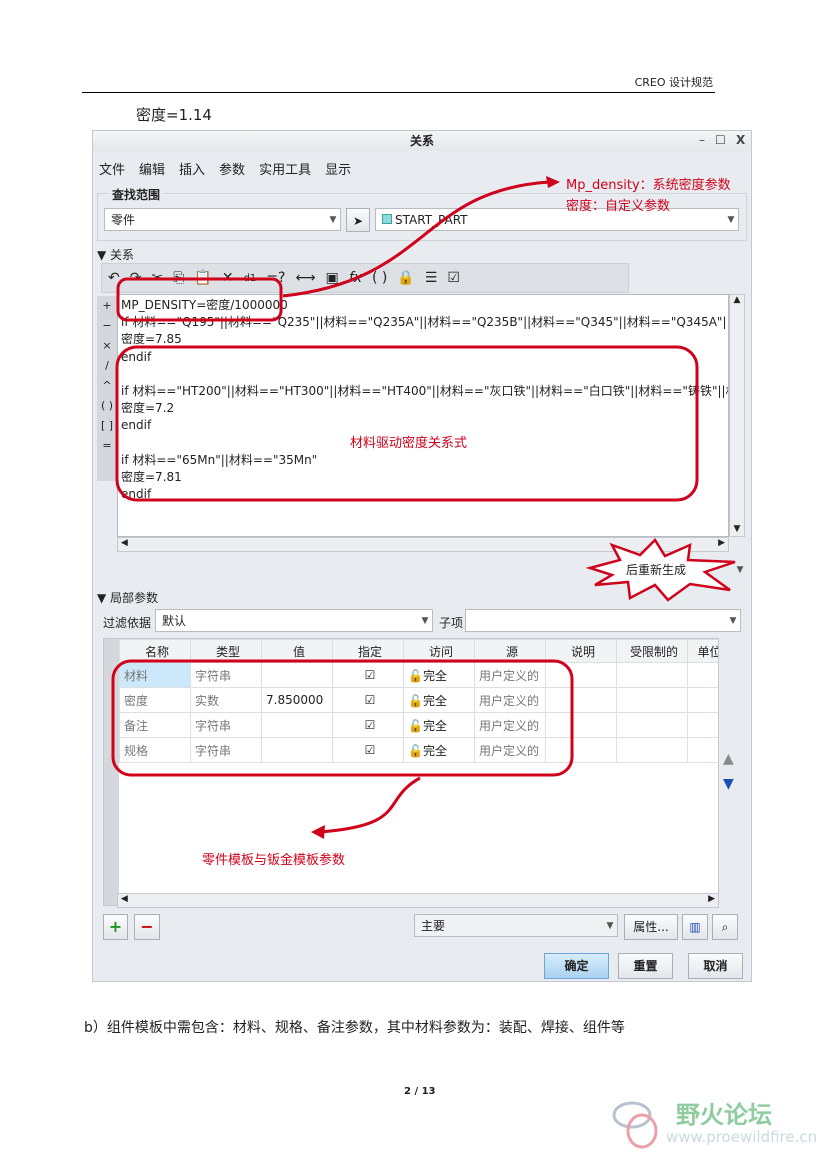  Describe the element at coordinates (618, 206) in the screenshot. I see `note-custom-density: 密度：自定义参数` at that location.